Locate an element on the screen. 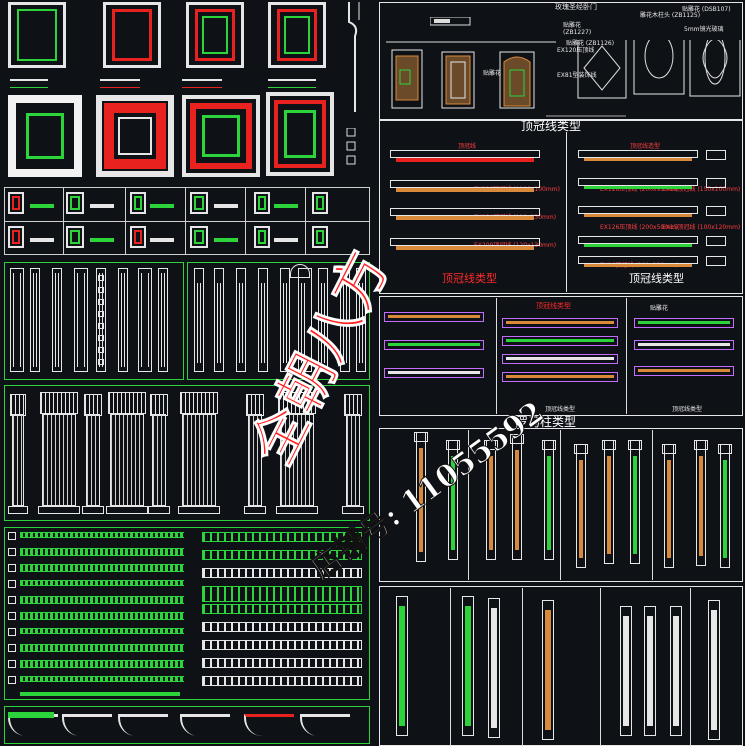 This screenshot has height=746, width=745. door-title: 玫瑰圣经卧门 is located at coordinates (576, 7).